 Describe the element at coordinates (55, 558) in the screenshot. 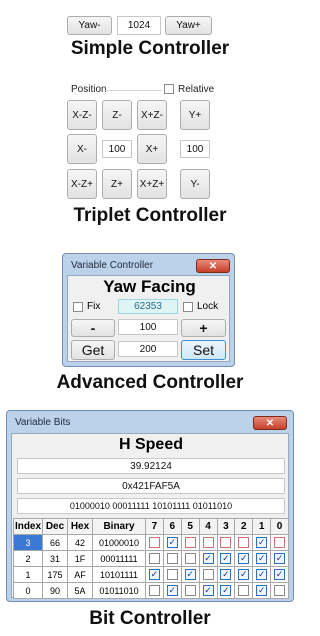

I see `dec-cell: 31` at that location.